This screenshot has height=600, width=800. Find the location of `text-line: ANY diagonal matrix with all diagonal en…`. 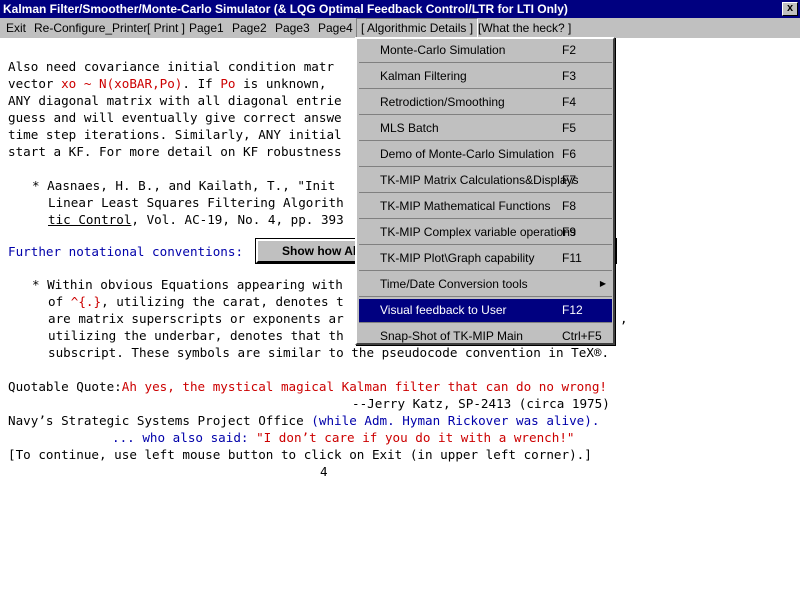

text-line: ANY diagonal matrix with all diagonal en… is located at coordinates (175, 100).